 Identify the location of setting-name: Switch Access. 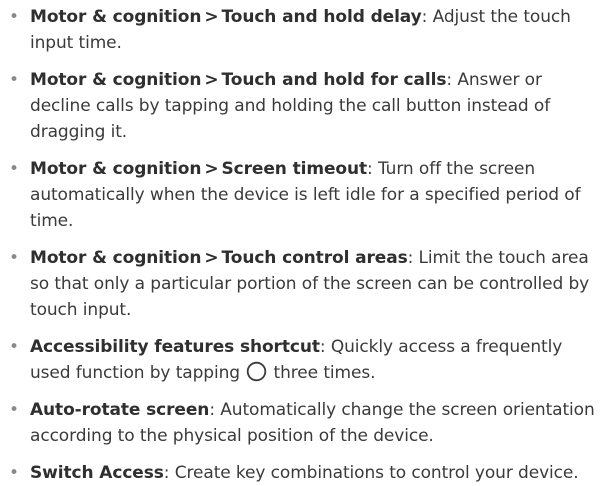
(97, 473).